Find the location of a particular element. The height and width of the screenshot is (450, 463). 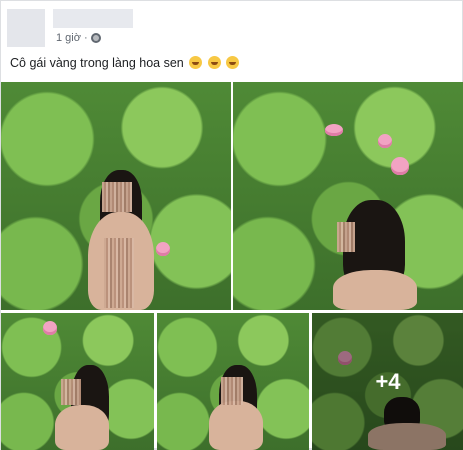

post-meta: 1 giờ · is located at coordinates (78, 38).